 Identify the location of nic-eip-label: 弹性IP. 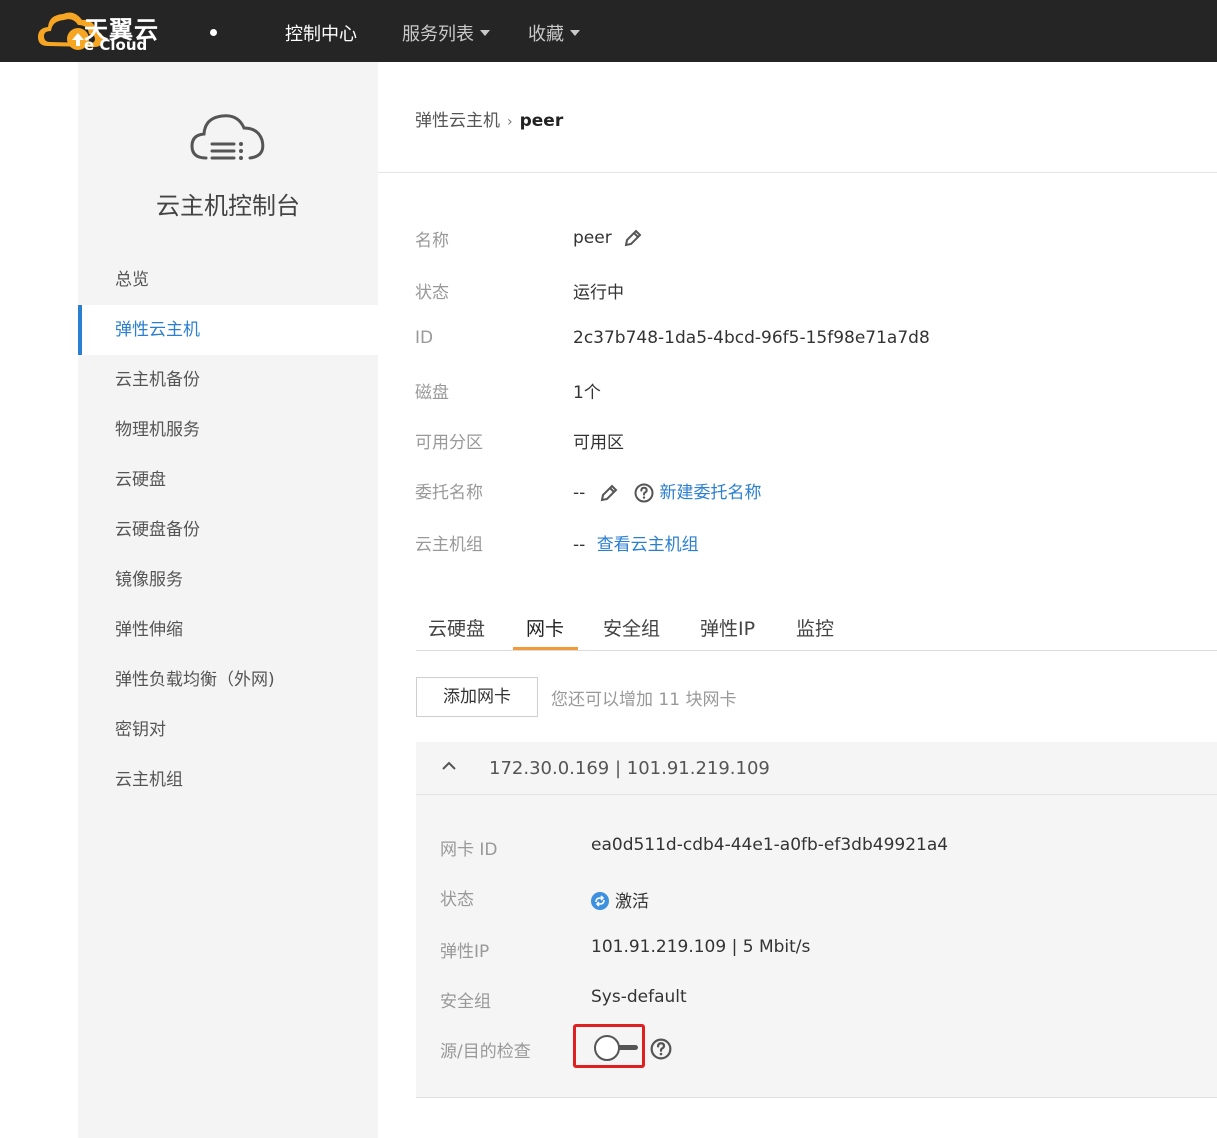
(465, 952).